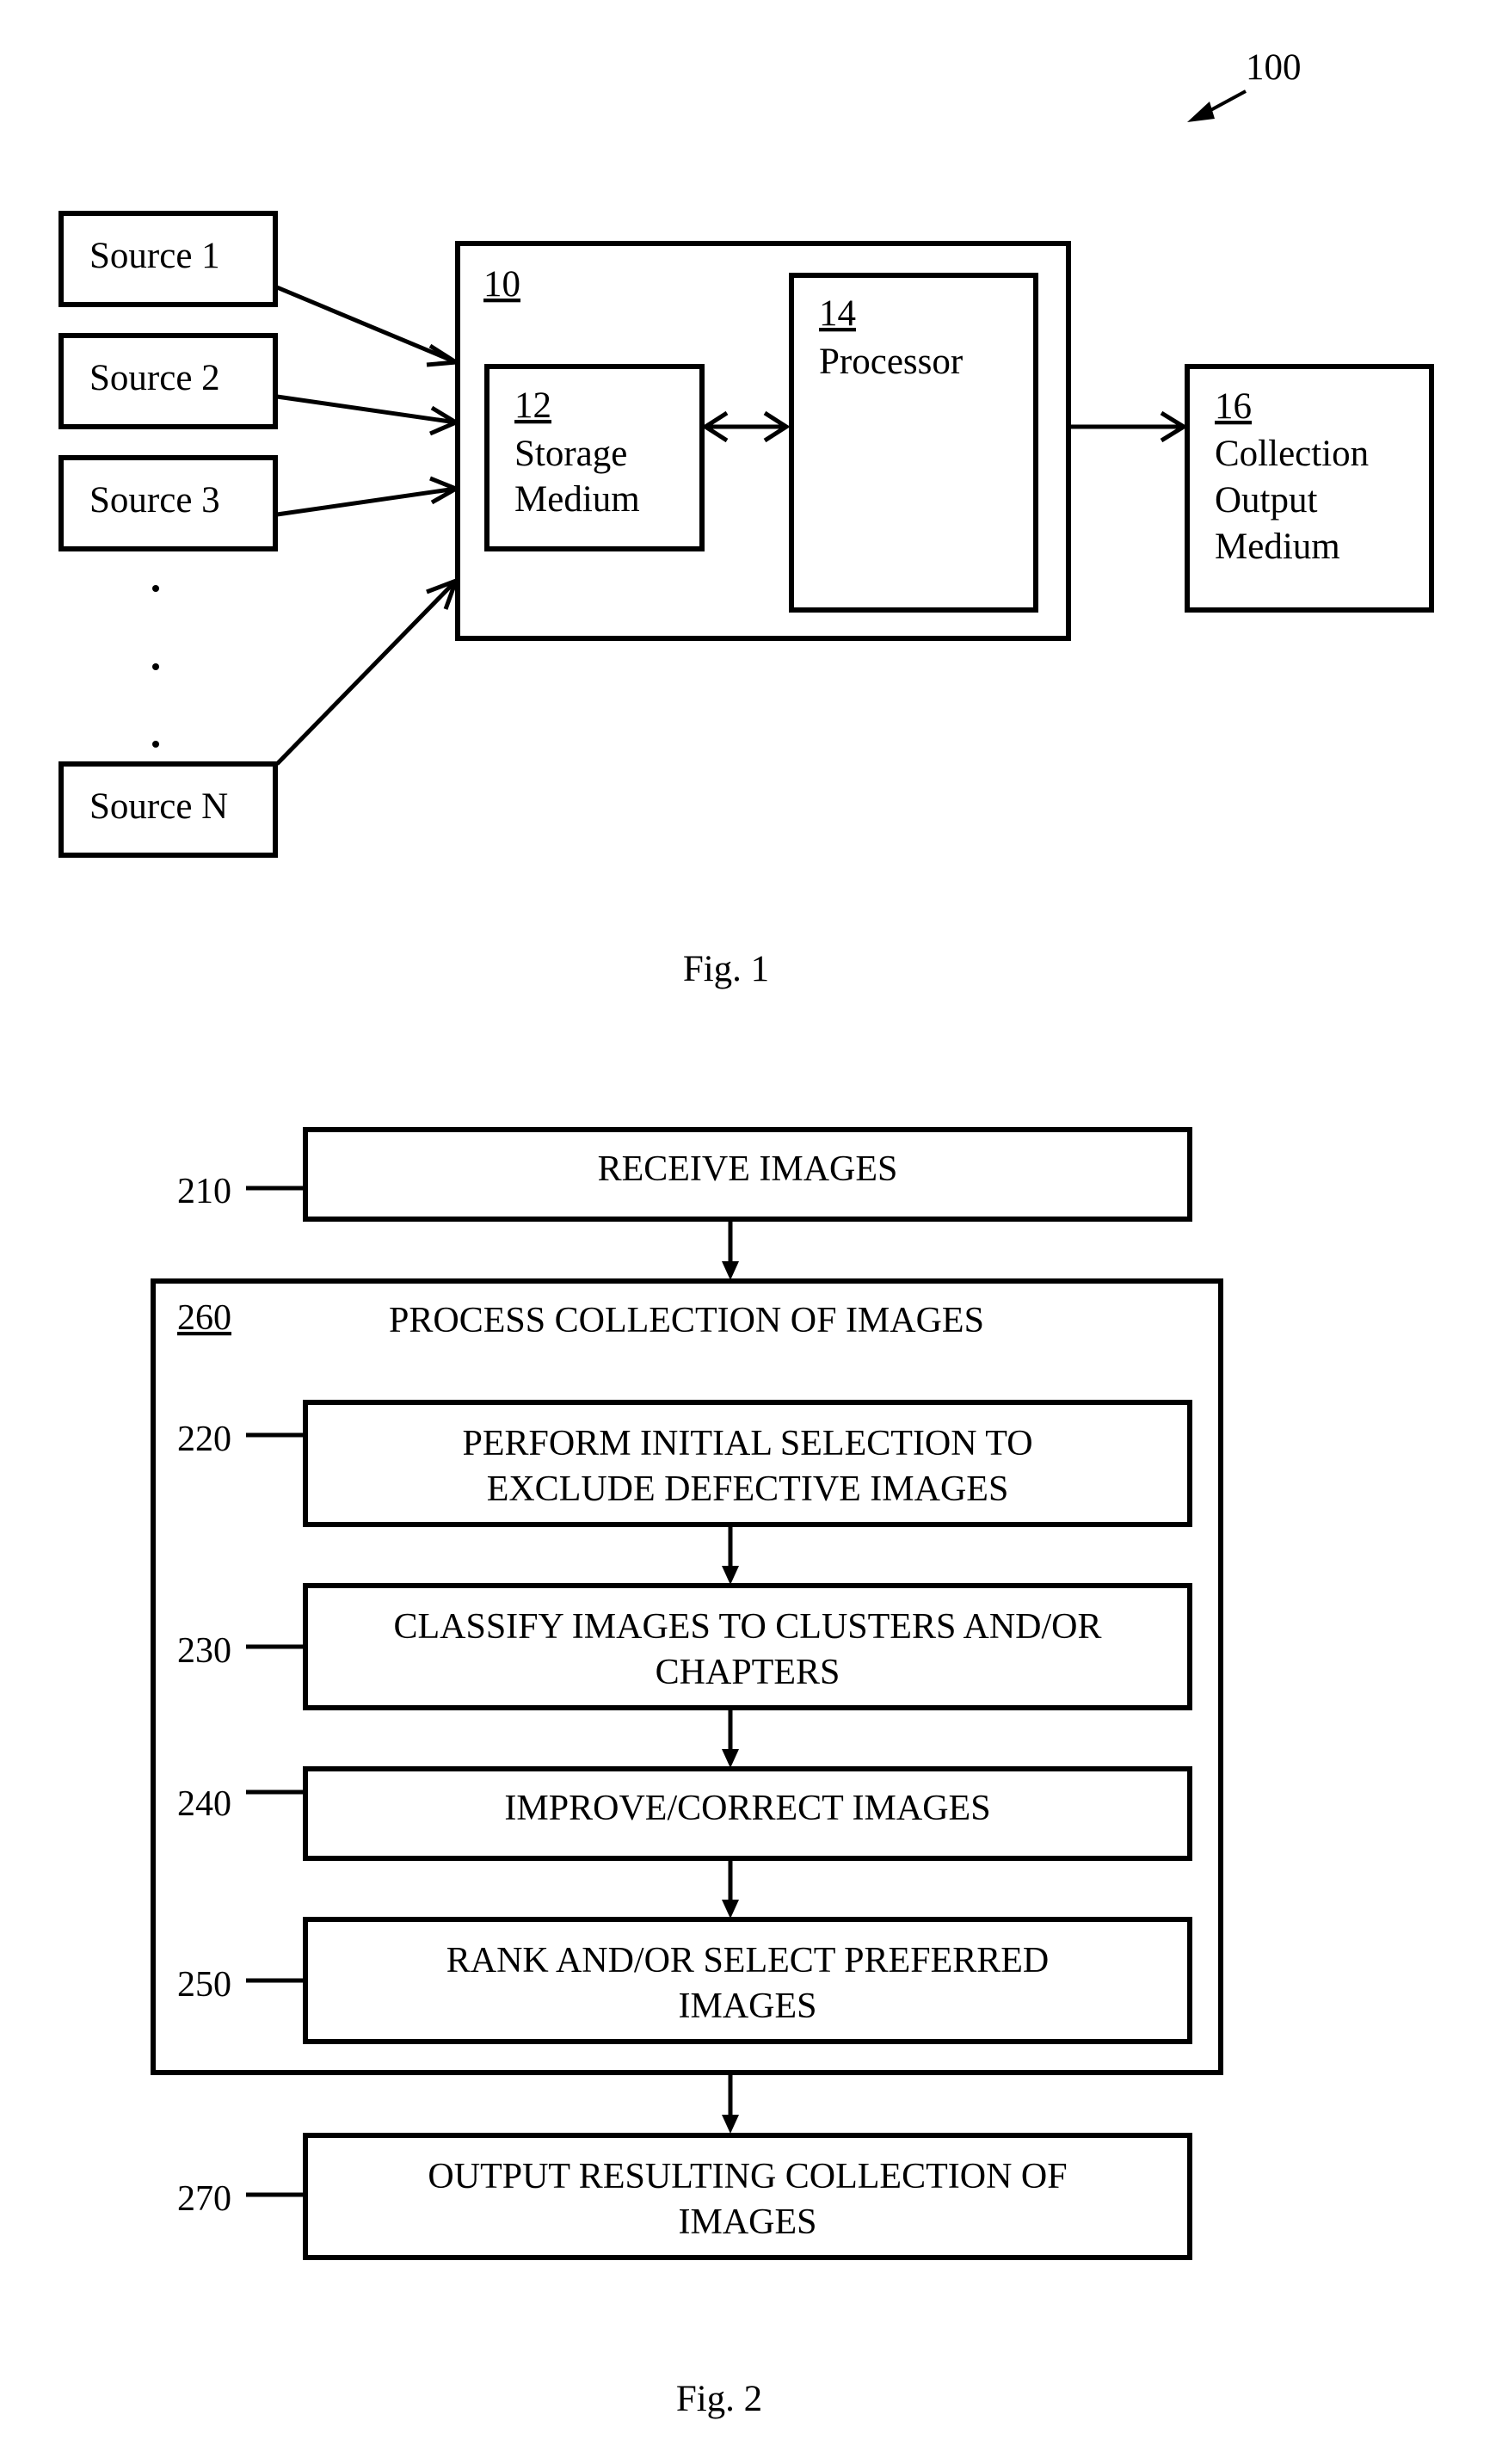 This screenshot has height=2464, width=1490. I want to click on source-box-n: Source N, so click(168, 810).